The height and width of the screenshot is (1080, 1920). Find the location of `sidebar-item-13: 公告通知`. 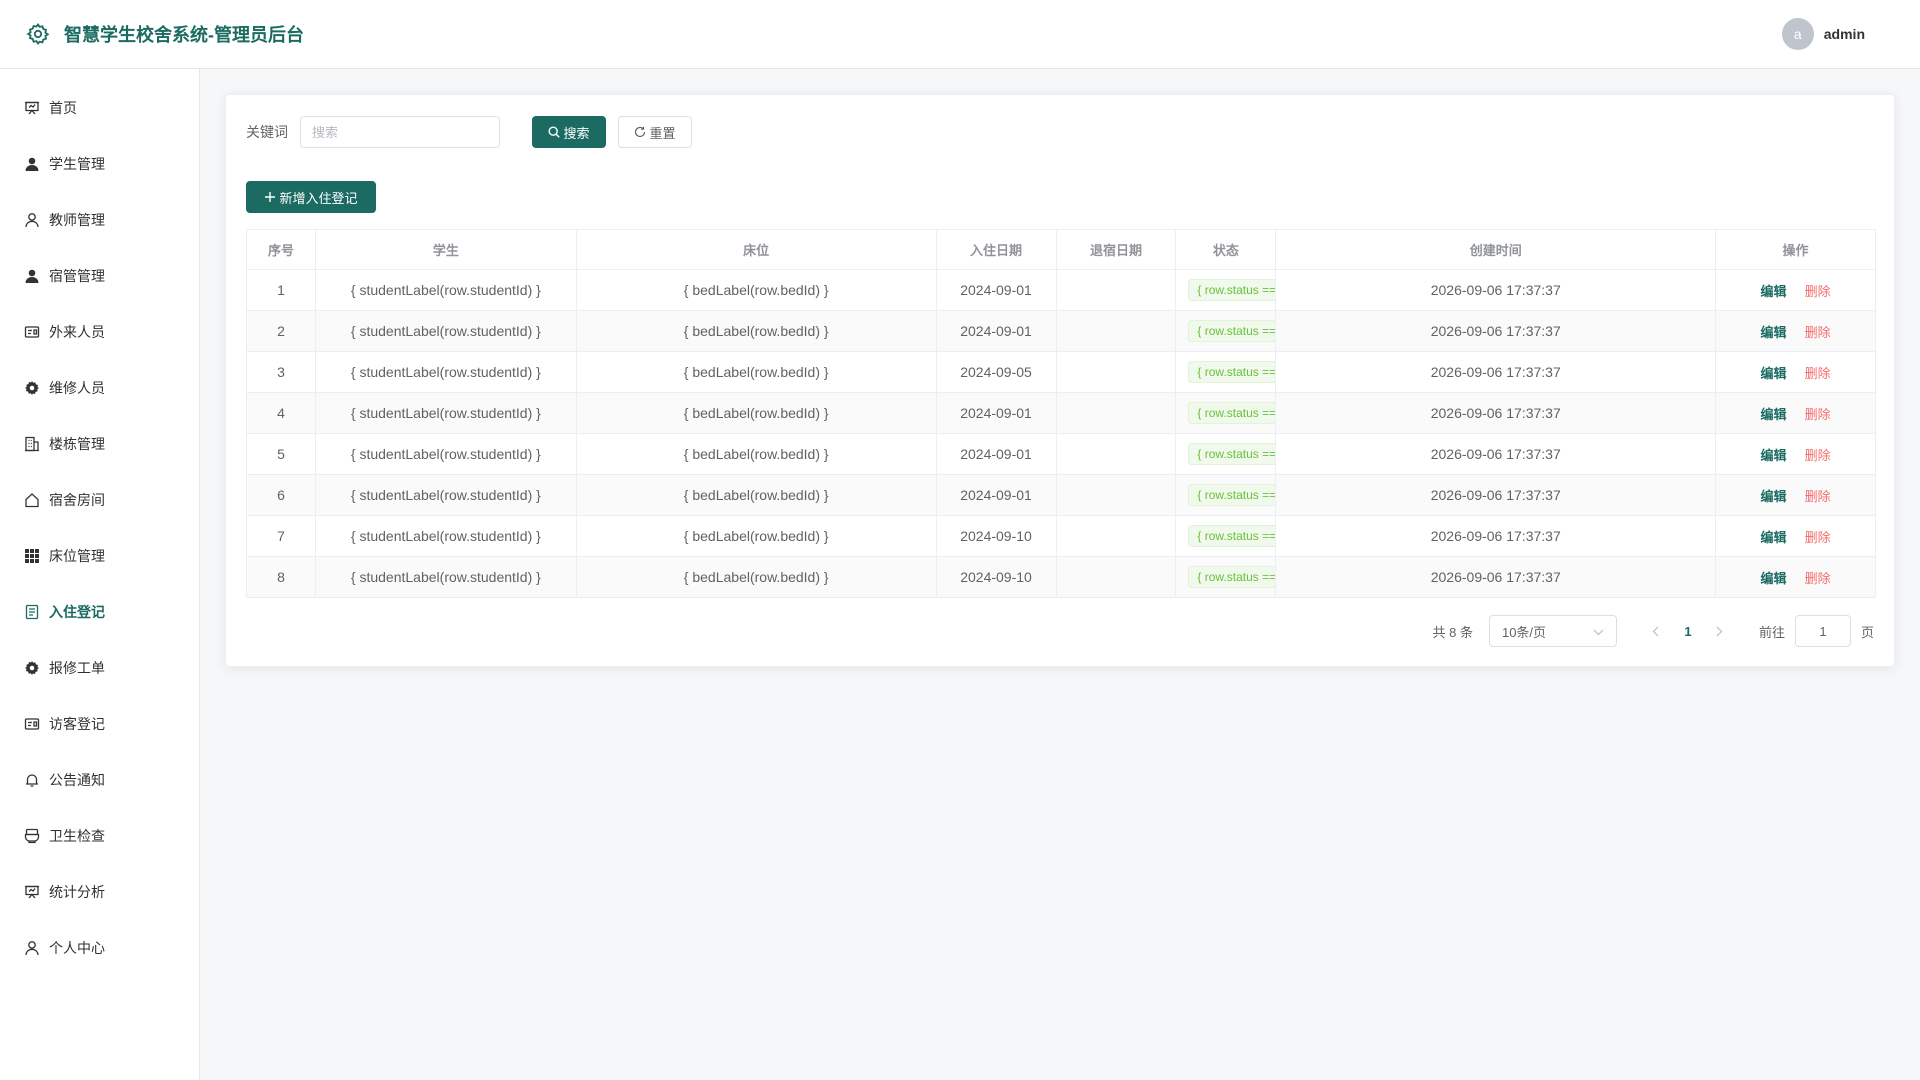

sidebar-item-13: 公告通知 is located at coordinates (99, 780).